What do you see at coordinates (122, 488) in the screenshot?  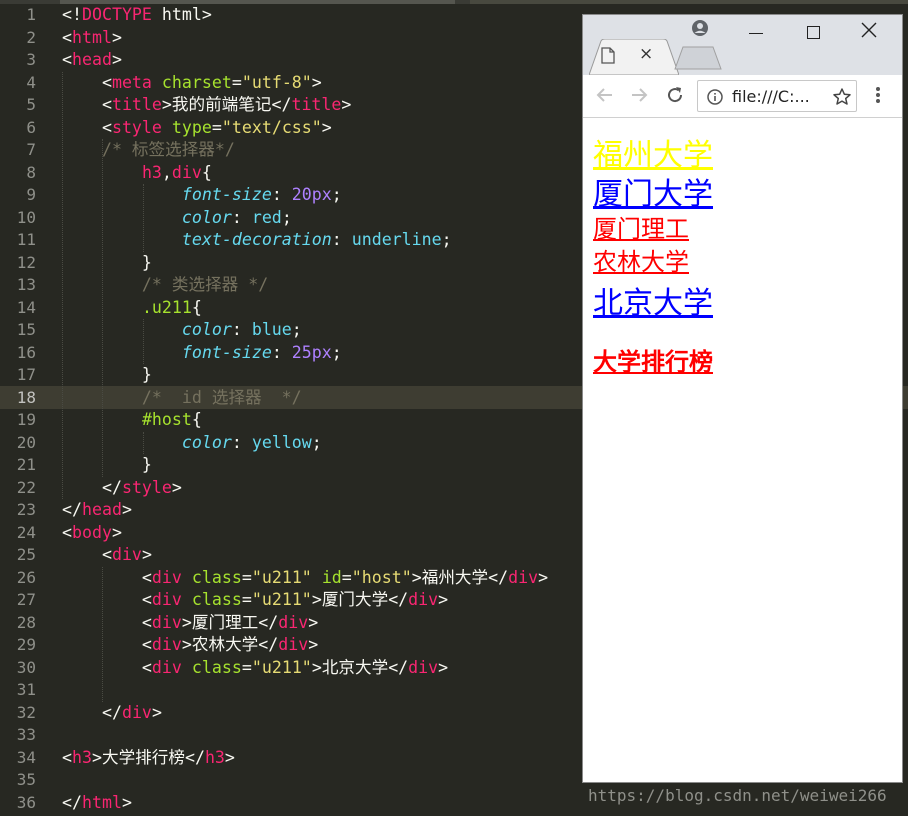 I see `code-line: </style>` at bounding box center [122, 488].